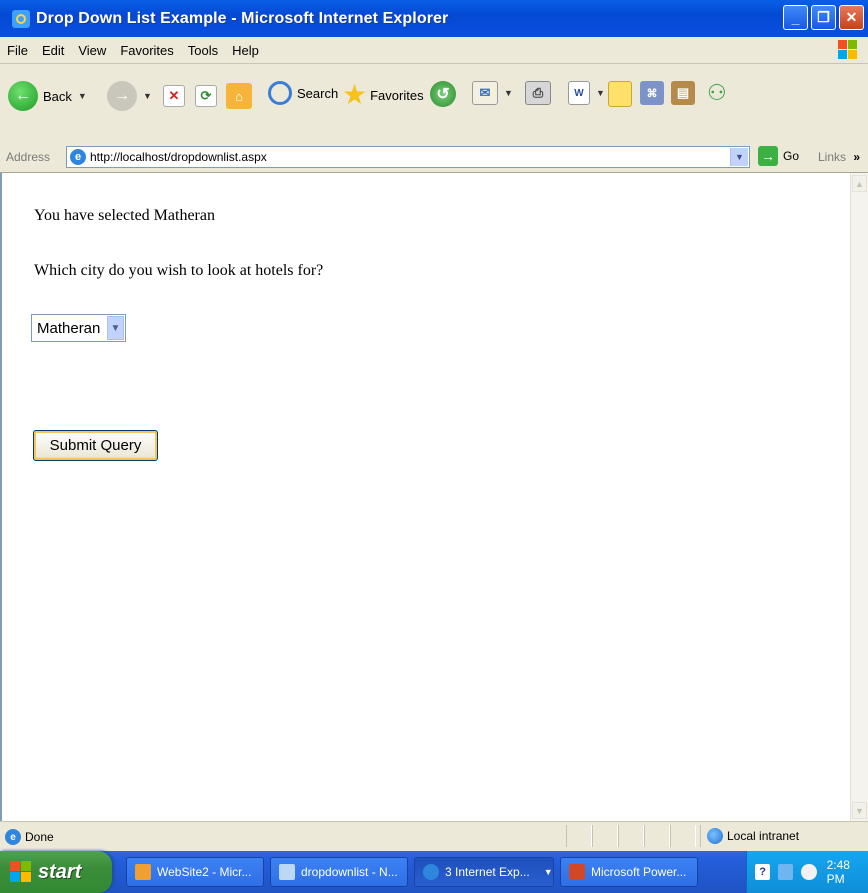  I want to click on home-icon: ⌂, so click(239, 96).